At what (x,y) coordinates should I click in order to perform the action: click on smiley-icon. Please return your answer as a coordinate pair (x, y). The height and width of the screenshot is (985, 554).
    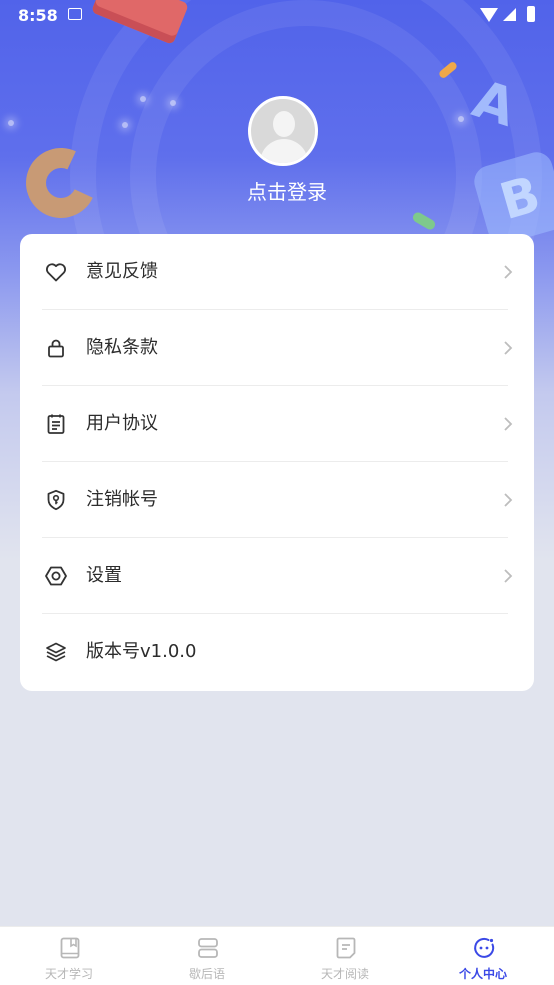
    Looking at the image, I should click on (484, 947).